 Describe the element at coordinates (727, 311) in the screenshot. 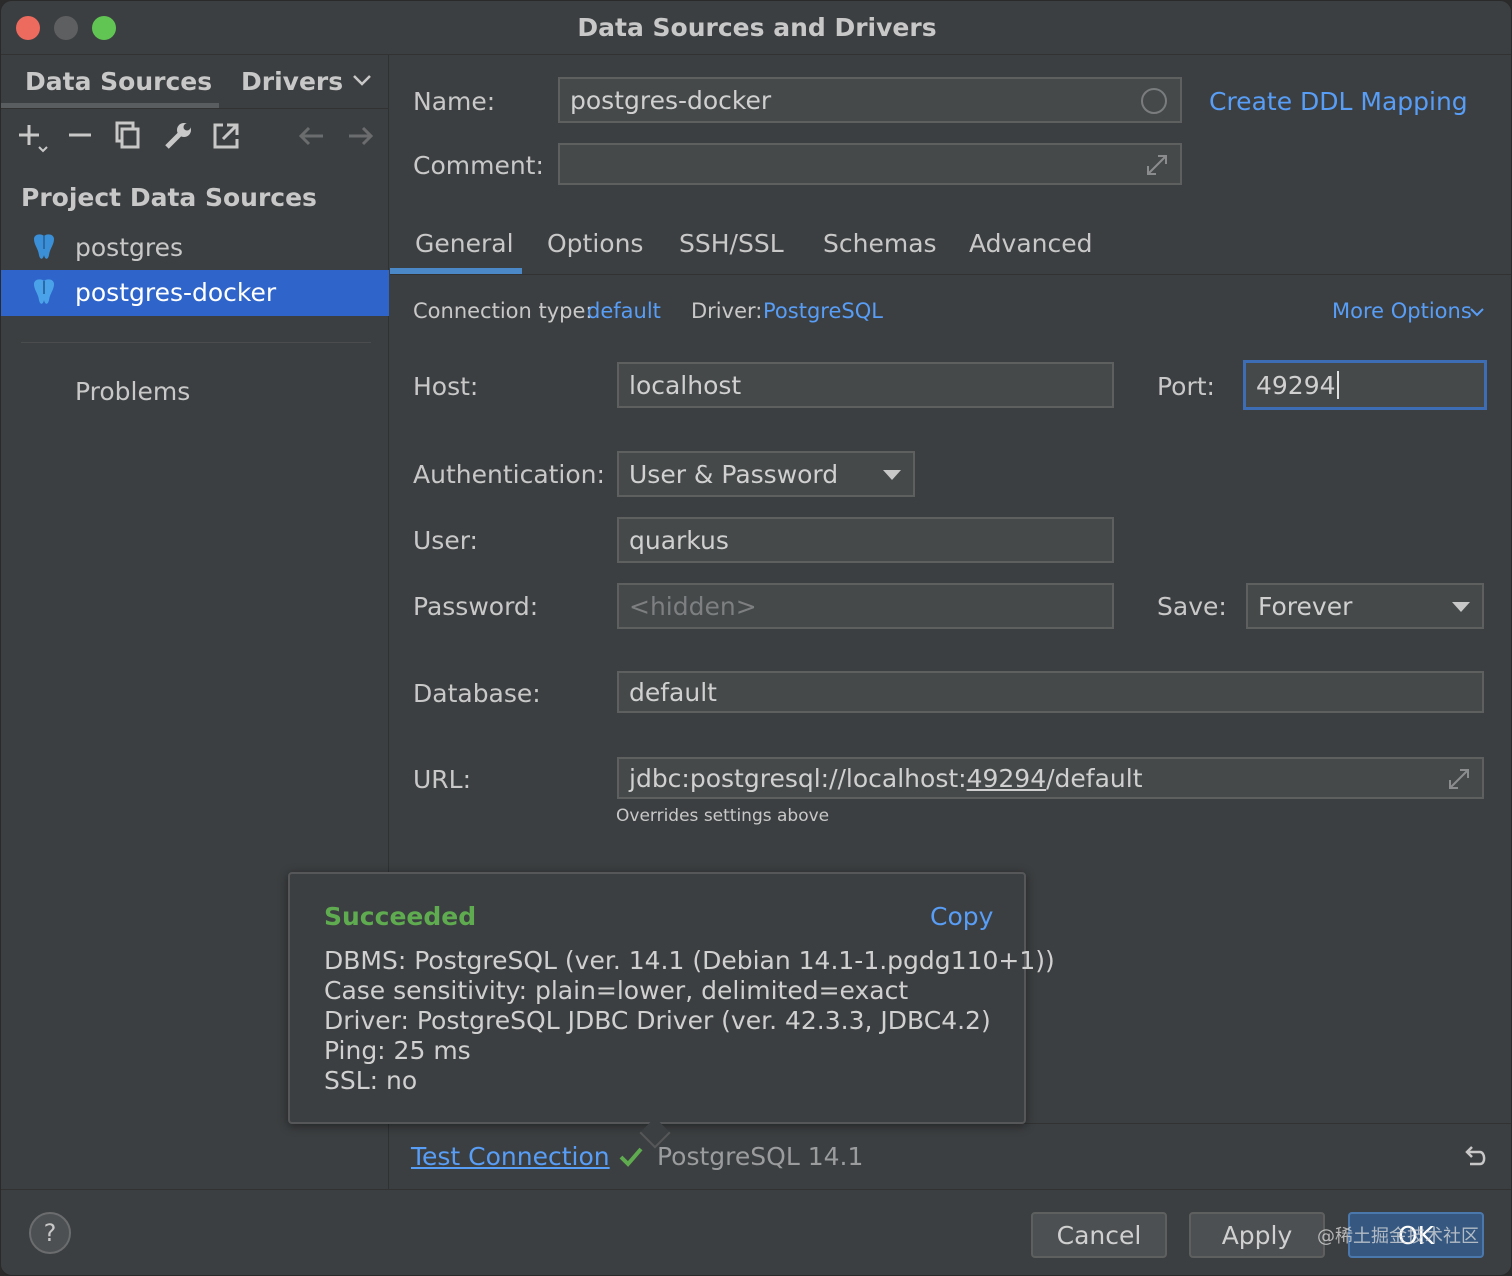

I see `driver-label: Driver:` at that location.